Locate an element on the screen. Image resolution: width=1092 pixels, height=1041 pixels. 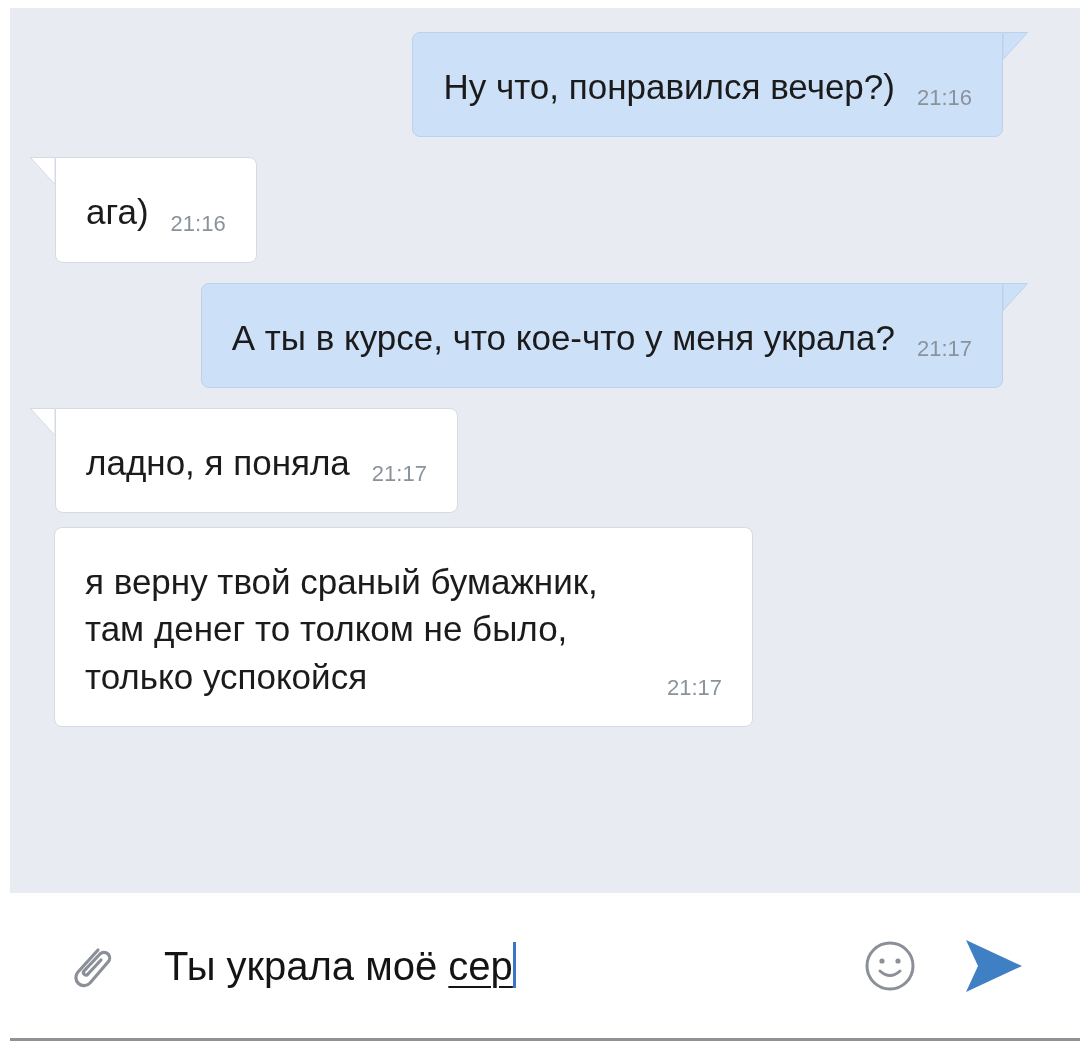
message-text: А ты в курсе, что кое-что у меня украла? is located at coordinates (563, 337).